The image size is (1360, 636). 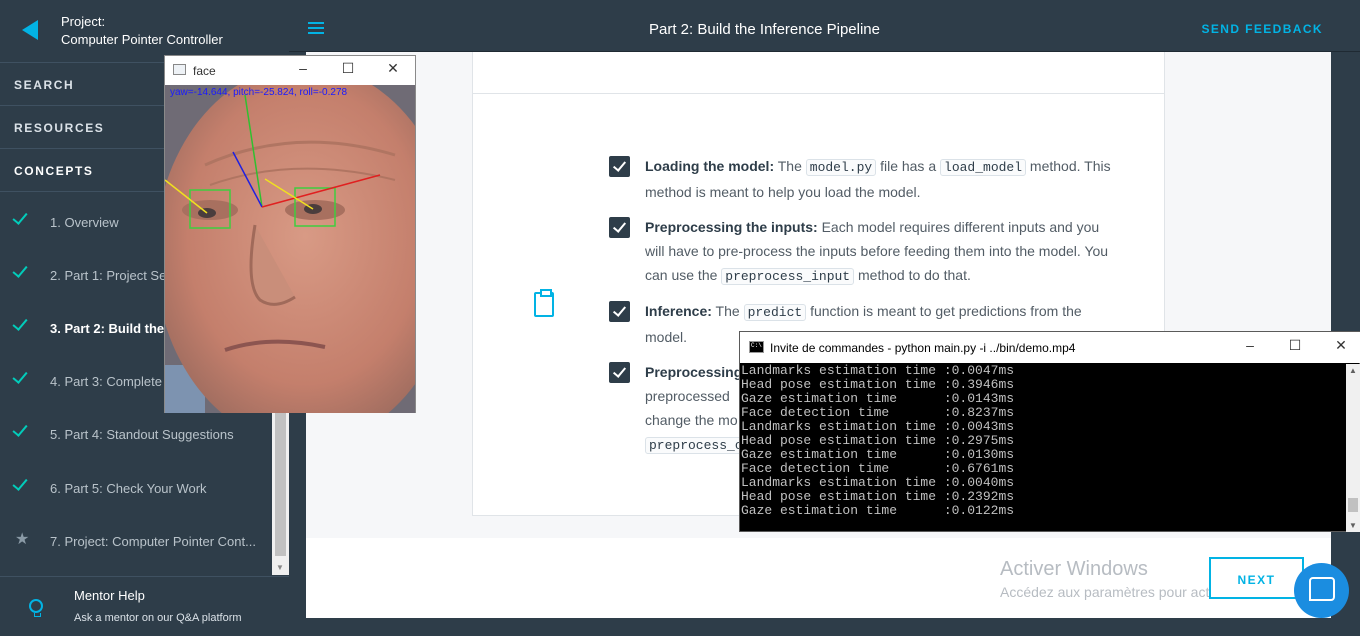 I want to click on pose-readout: yaw=-14.644, pitch=-25.824, roll=-0.278, so click(x=259, y=92).